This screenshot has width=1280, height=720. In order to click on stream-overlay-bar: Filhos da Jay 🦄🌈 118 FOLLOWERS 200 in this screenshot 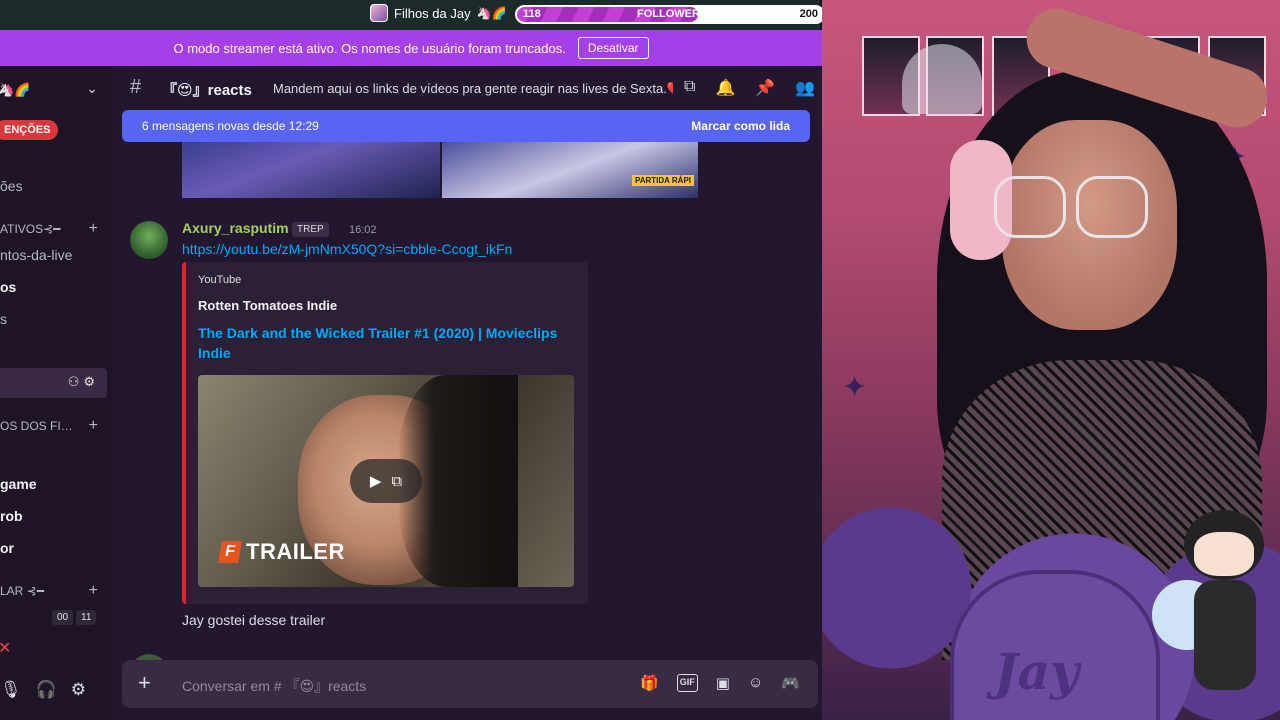, I will do `click(412, 15)`.